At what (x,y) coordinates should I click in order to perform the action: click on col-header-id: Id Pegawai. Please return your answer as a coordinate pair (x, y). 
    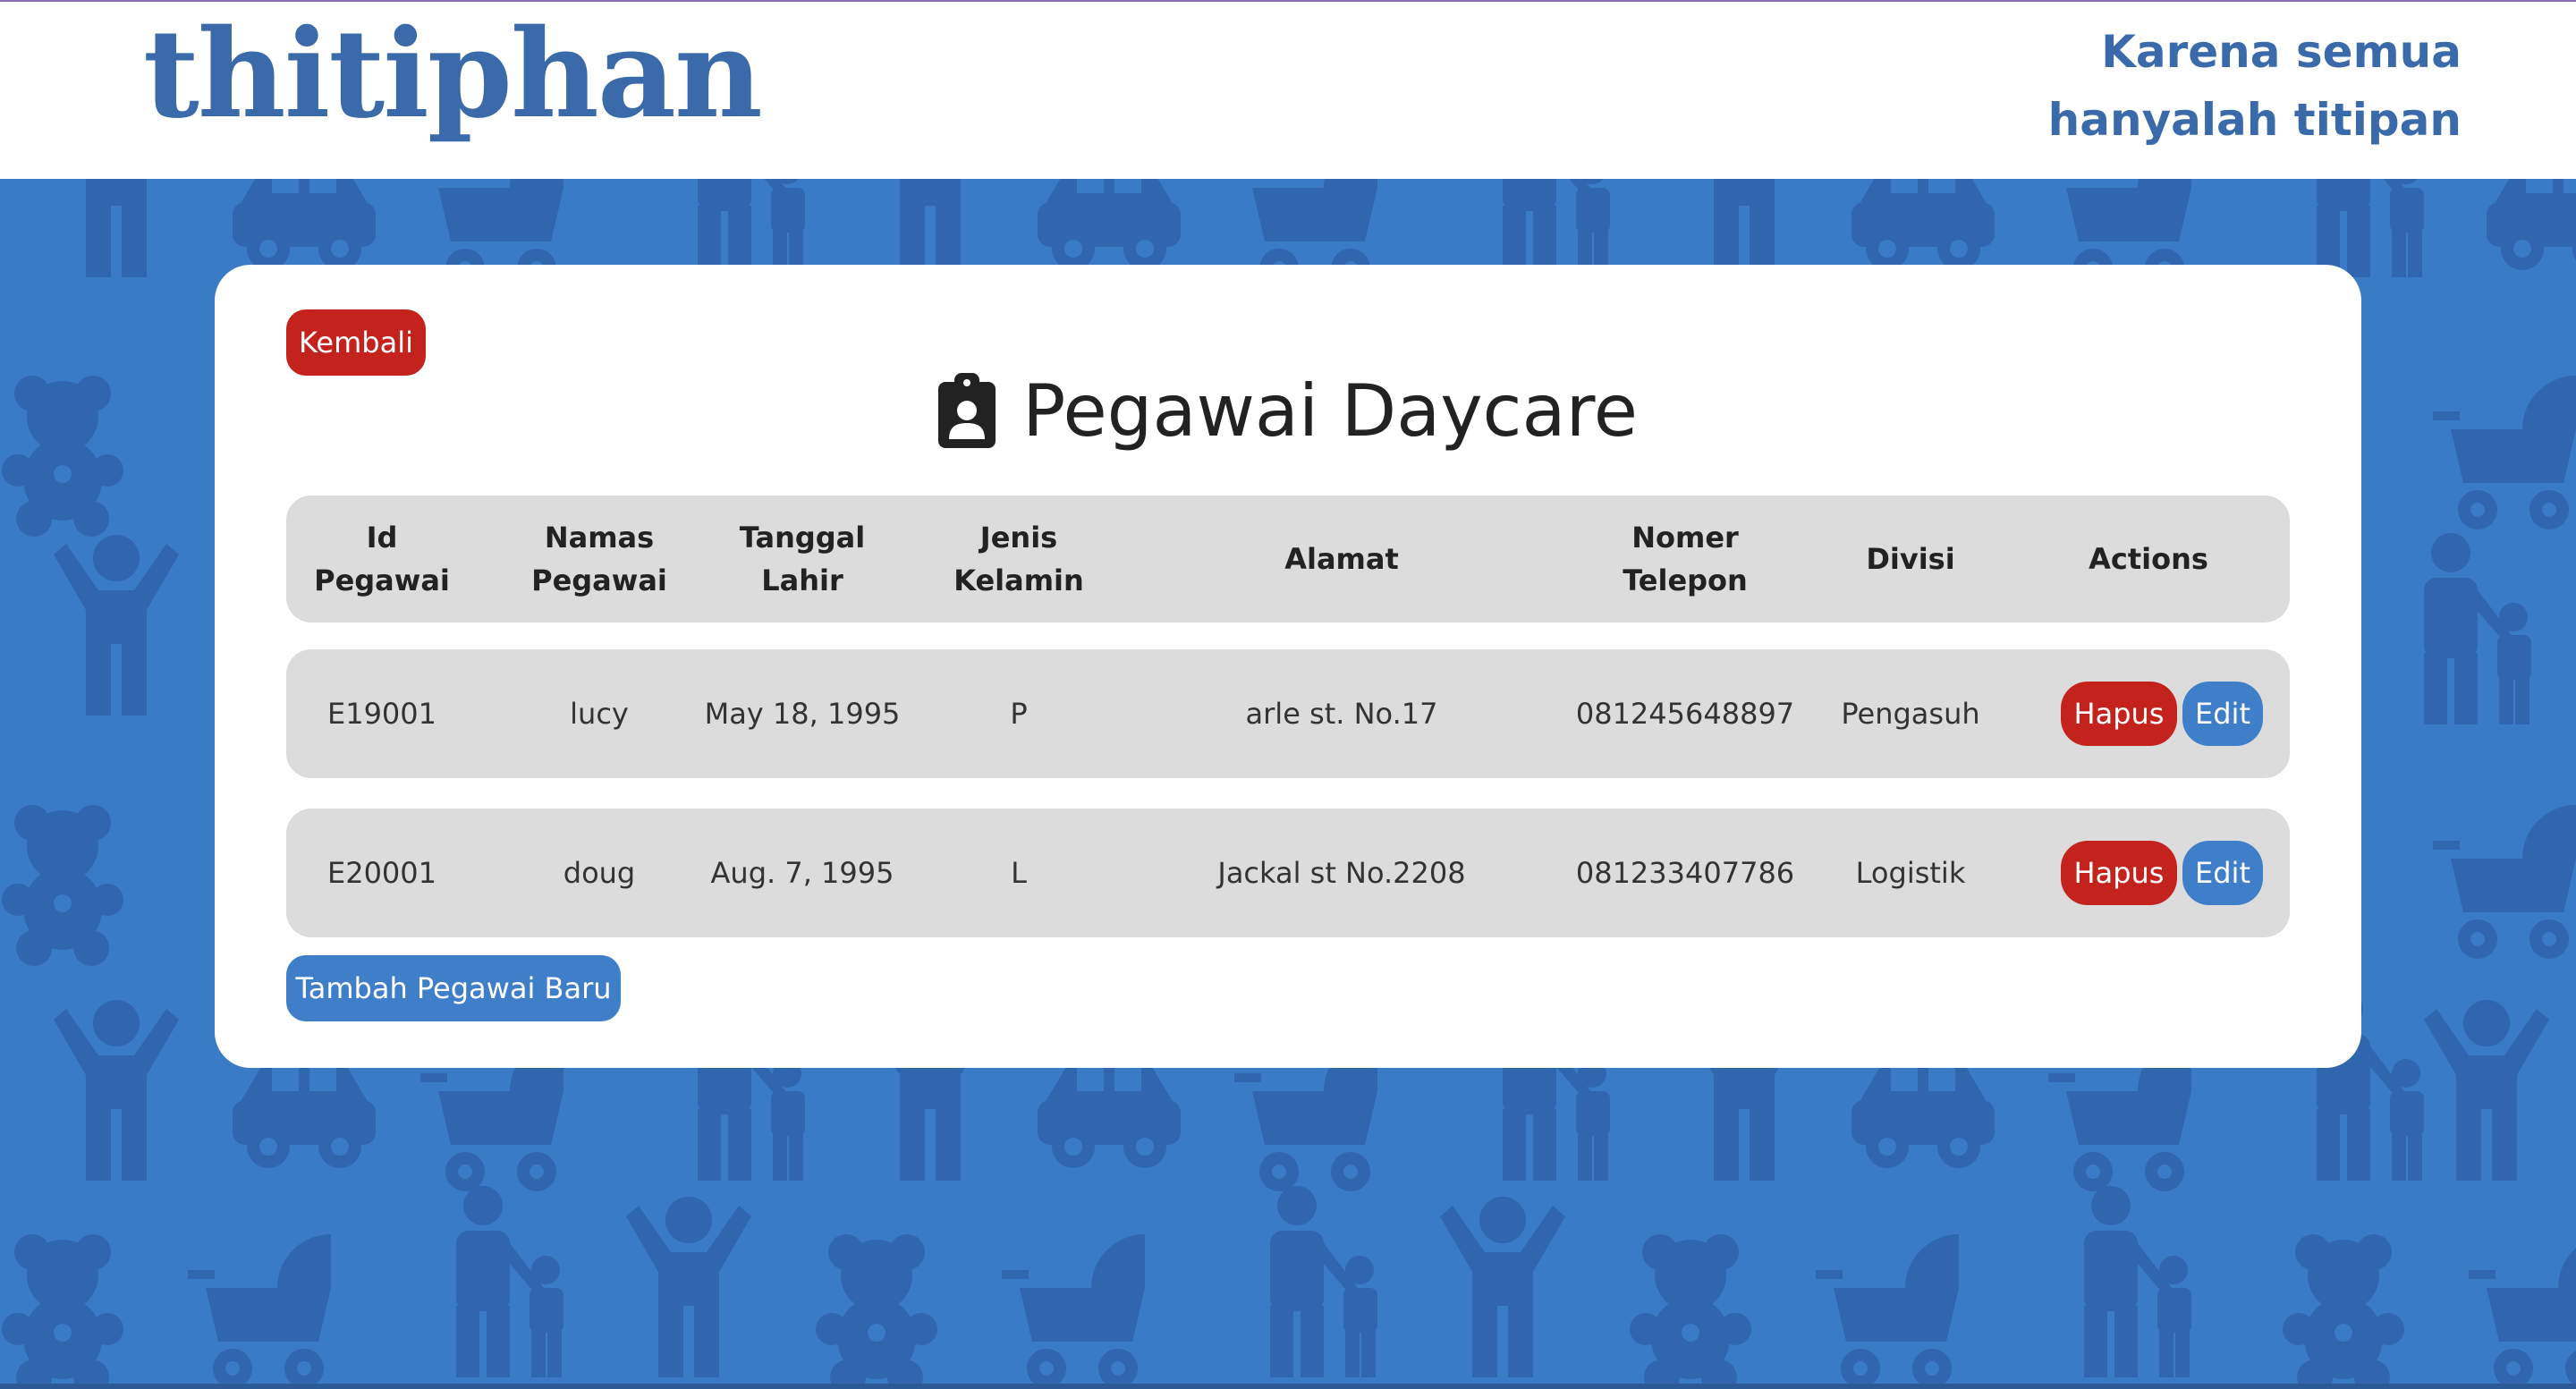
    Looking at the image, I should click on (382, 559).